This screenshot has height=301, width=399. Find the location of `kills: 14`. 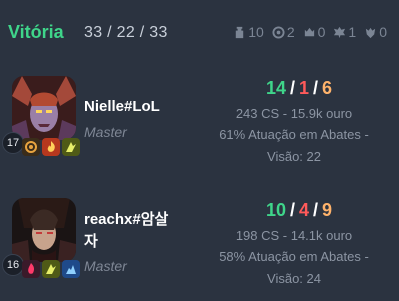

kills: 14 is located at coordinates (275, 88).